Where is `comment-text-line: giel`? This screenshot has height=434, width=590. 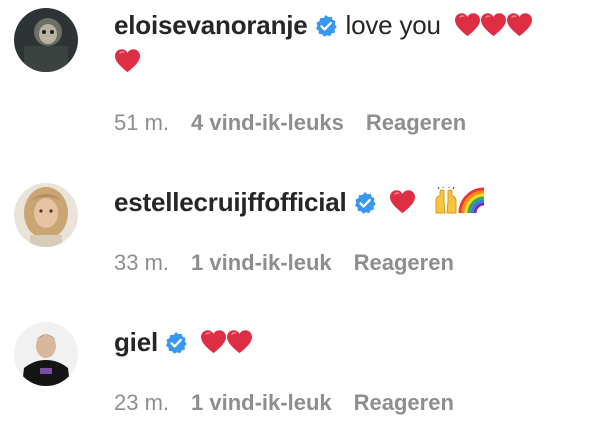
comment-text-line: giel is located at coordinates (342, 342).